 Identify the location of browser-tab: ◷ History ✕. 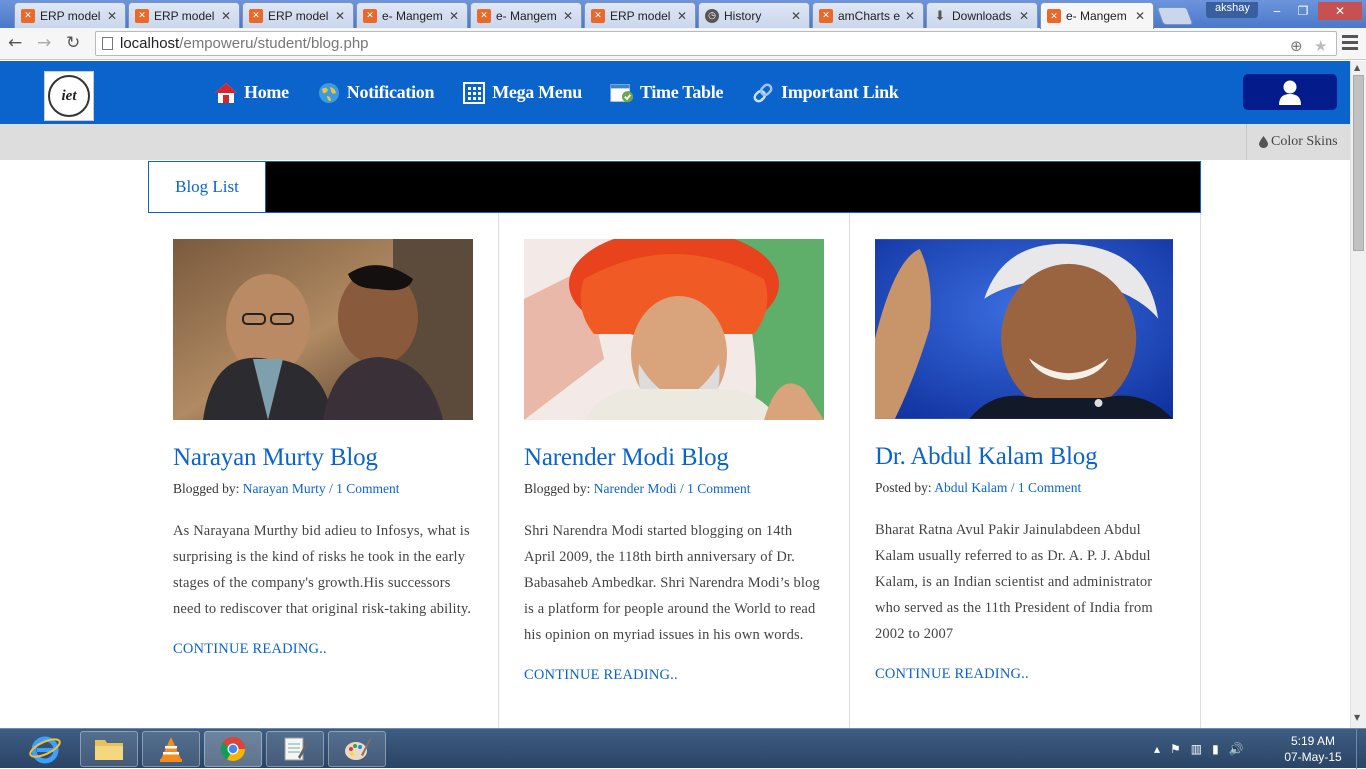
(754, 15).